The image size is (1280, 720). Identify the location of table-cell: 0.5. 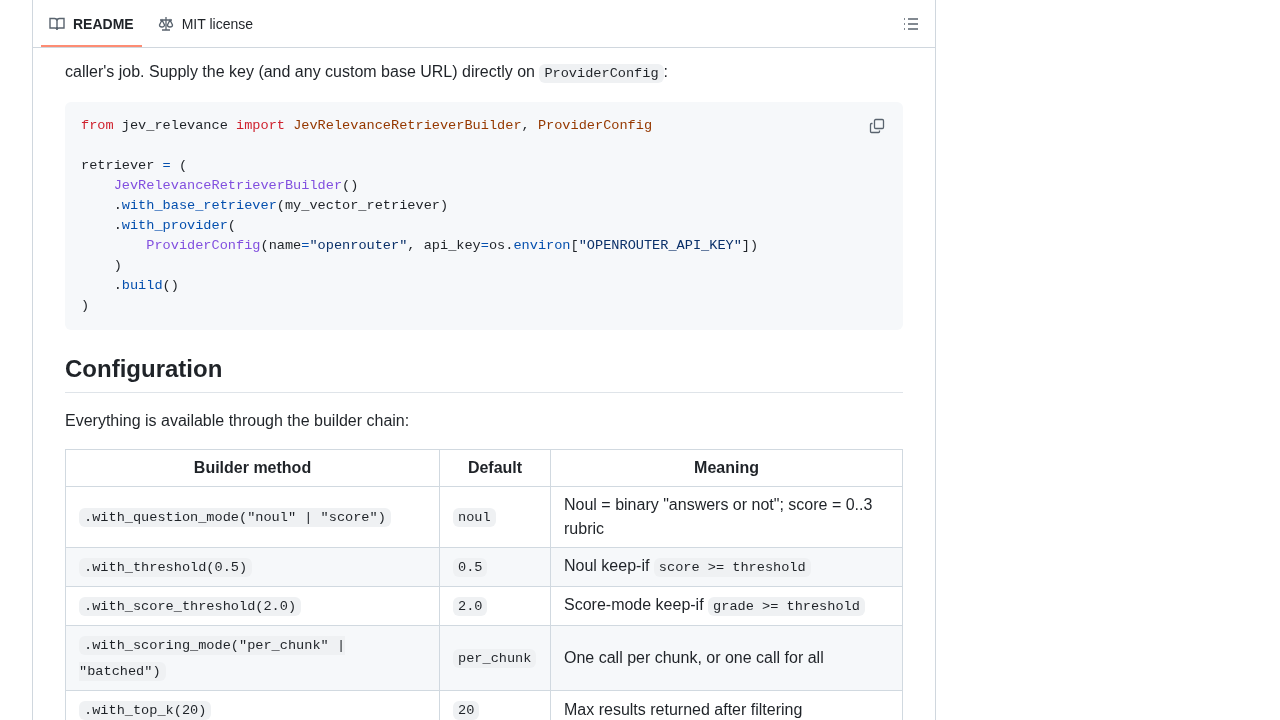
(495, 567).